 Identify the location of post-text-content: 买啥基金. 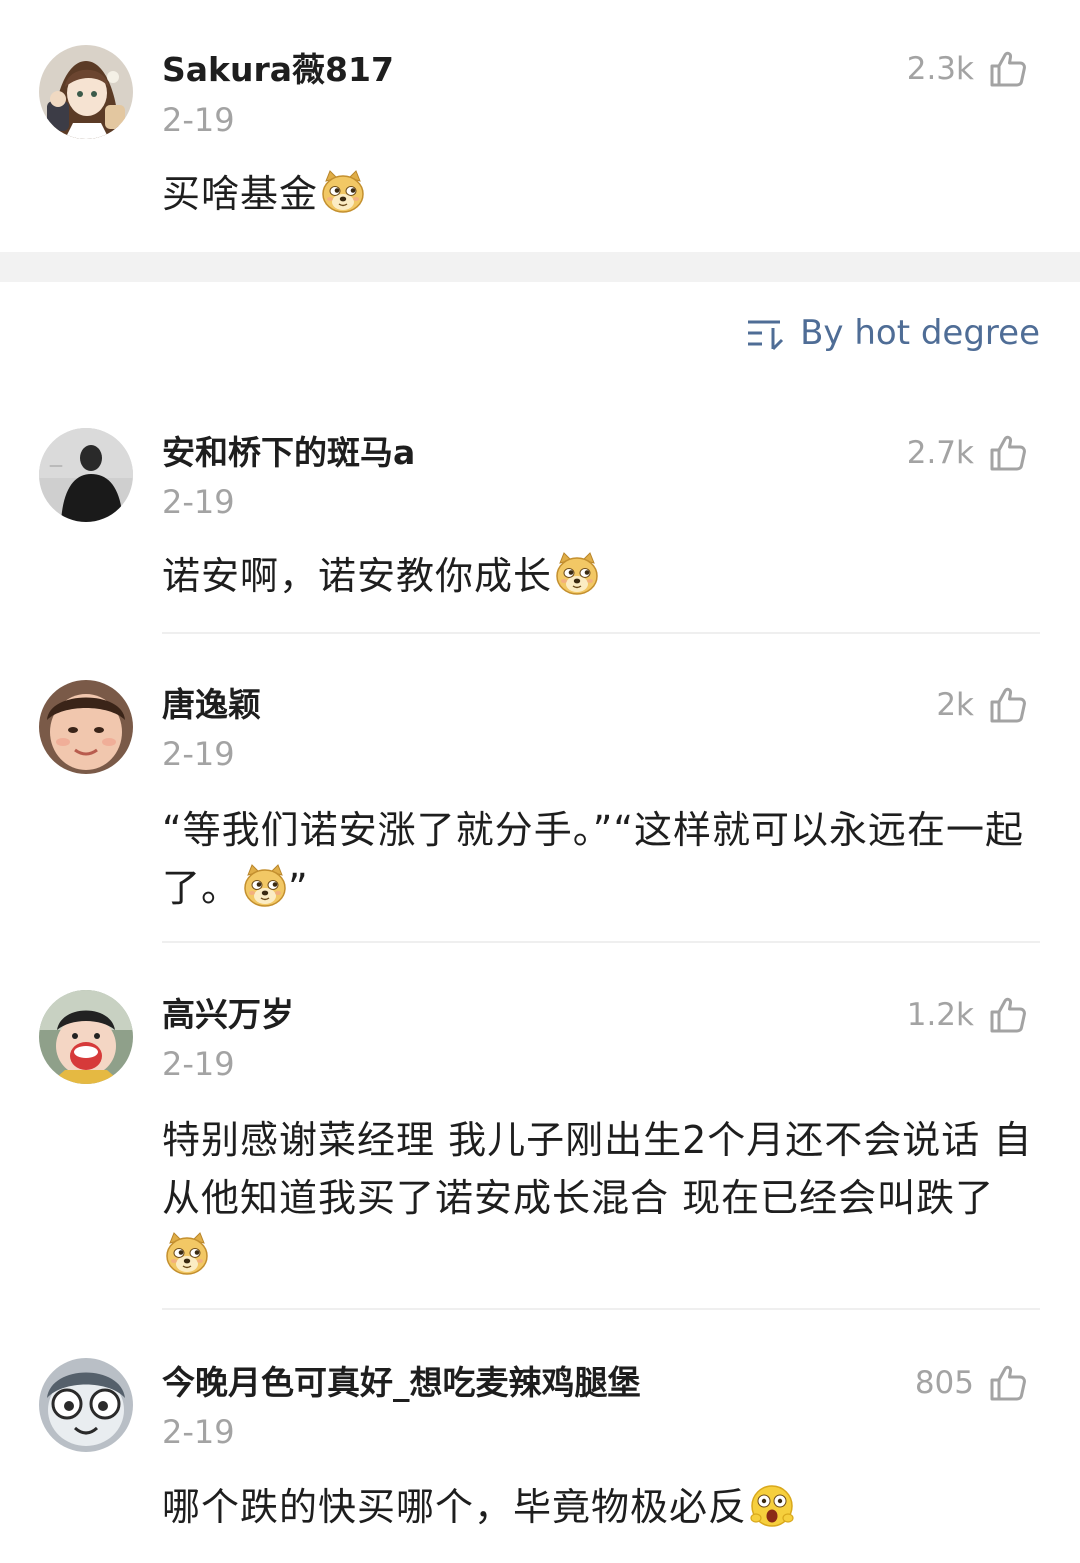
(240, 194).